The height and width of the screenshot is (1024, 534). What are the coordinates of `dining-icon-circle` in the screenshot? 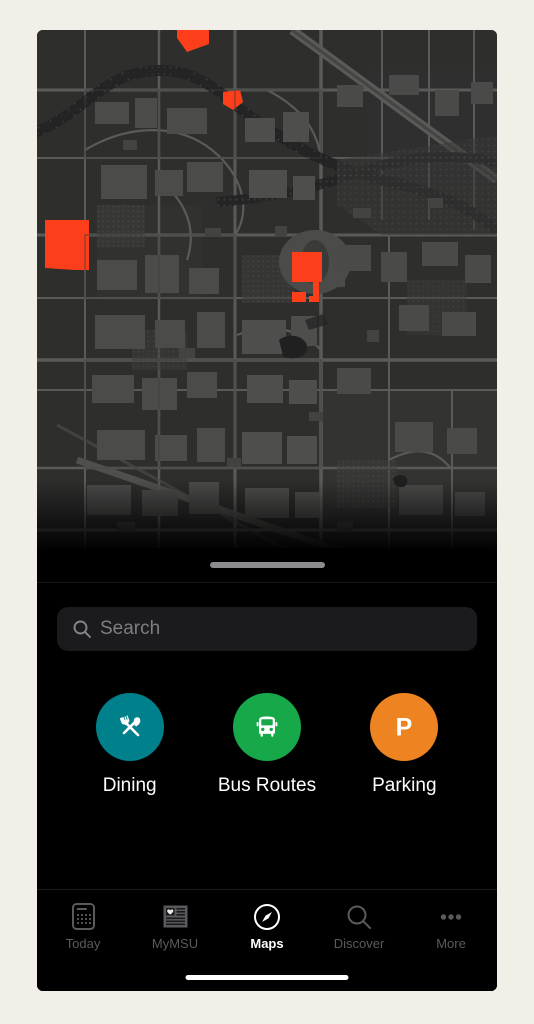 It's located at (129, 727).